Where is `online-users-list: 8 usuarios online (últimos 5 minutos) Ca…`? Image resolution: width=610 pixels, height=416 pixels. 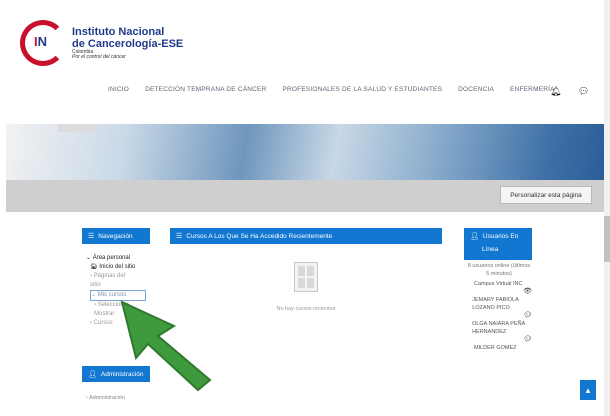
online-users-list: 8 usuarios online (últimos 5 minutos) Ca… is located at coordinates (499, 307).